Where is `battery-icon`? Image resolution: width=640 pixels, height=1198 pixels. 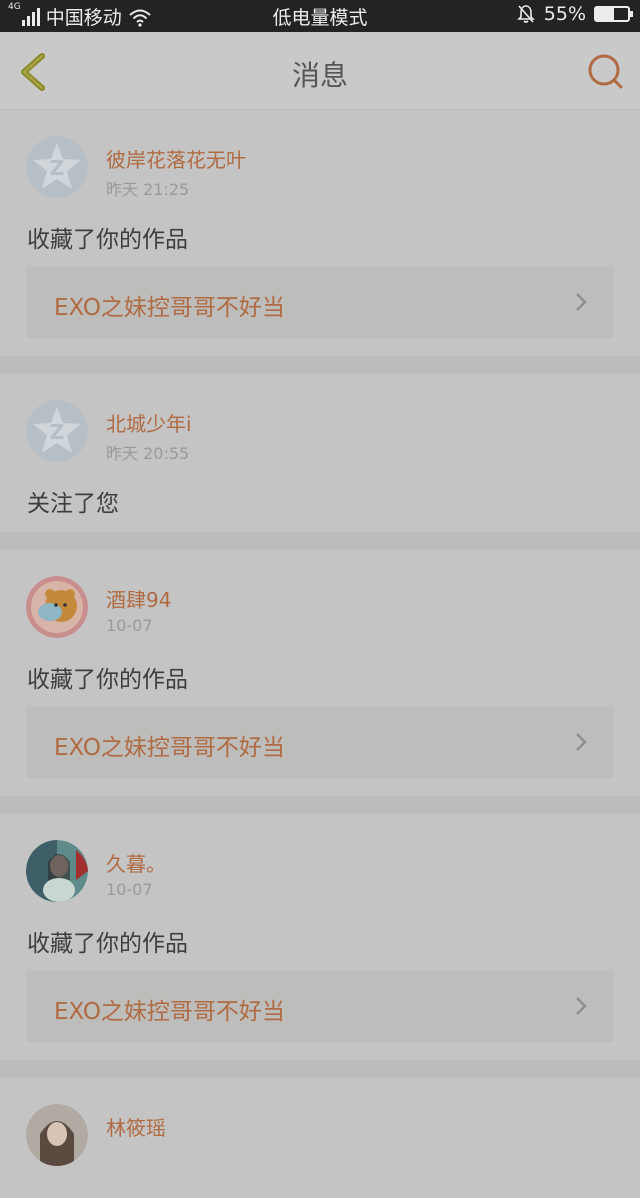 battery-icon is located at coordinates (613, 14).